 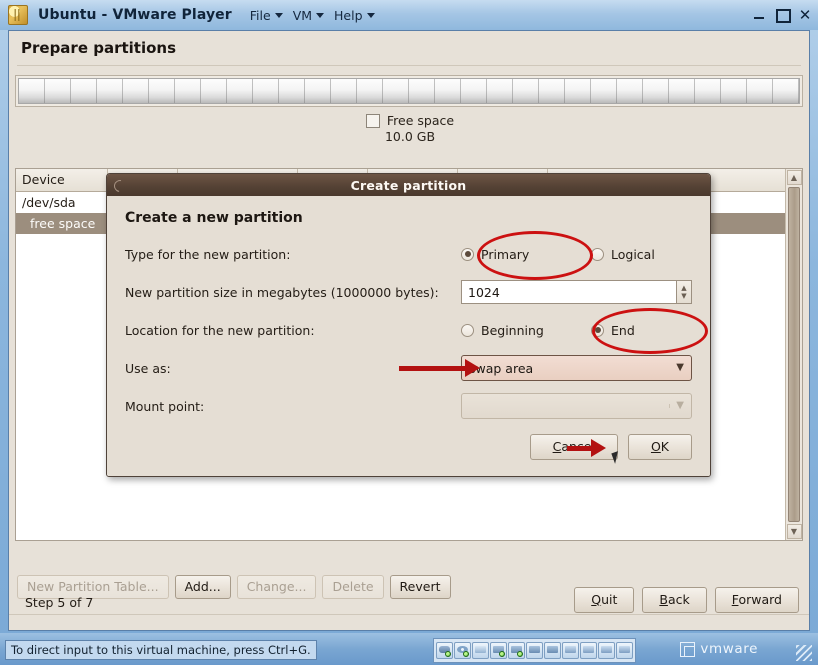 I want to click on radio-beginning-label: Beginning, so click(x=512, y=330).